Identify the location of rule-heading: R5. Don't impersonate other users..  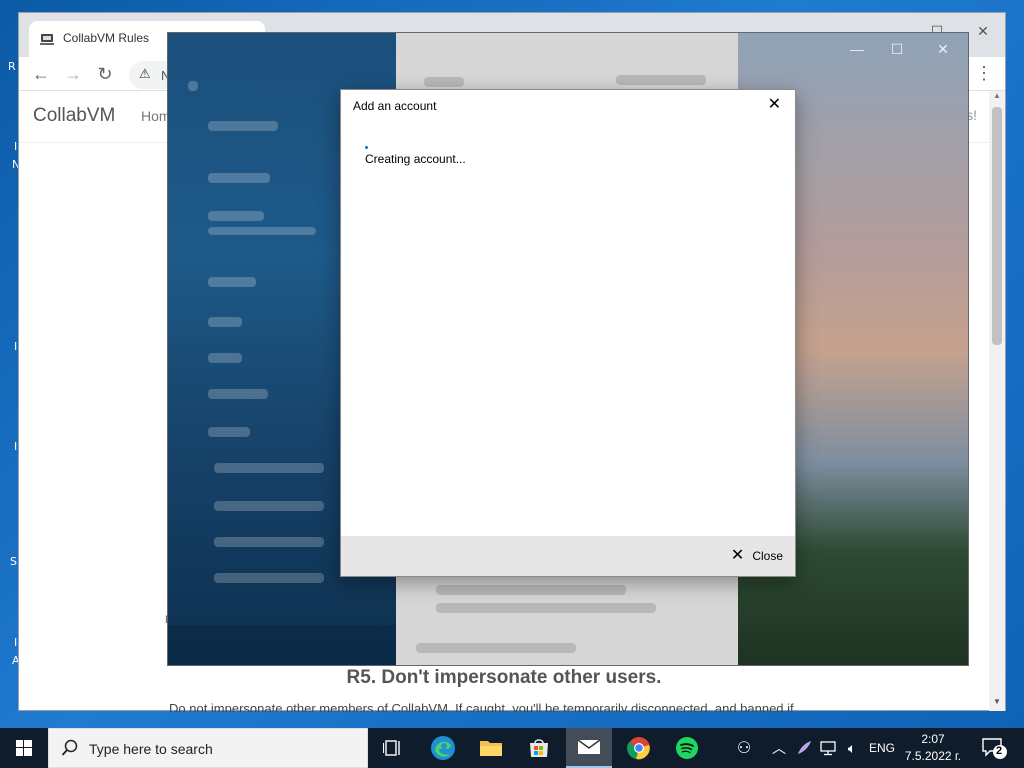
(504, 677).